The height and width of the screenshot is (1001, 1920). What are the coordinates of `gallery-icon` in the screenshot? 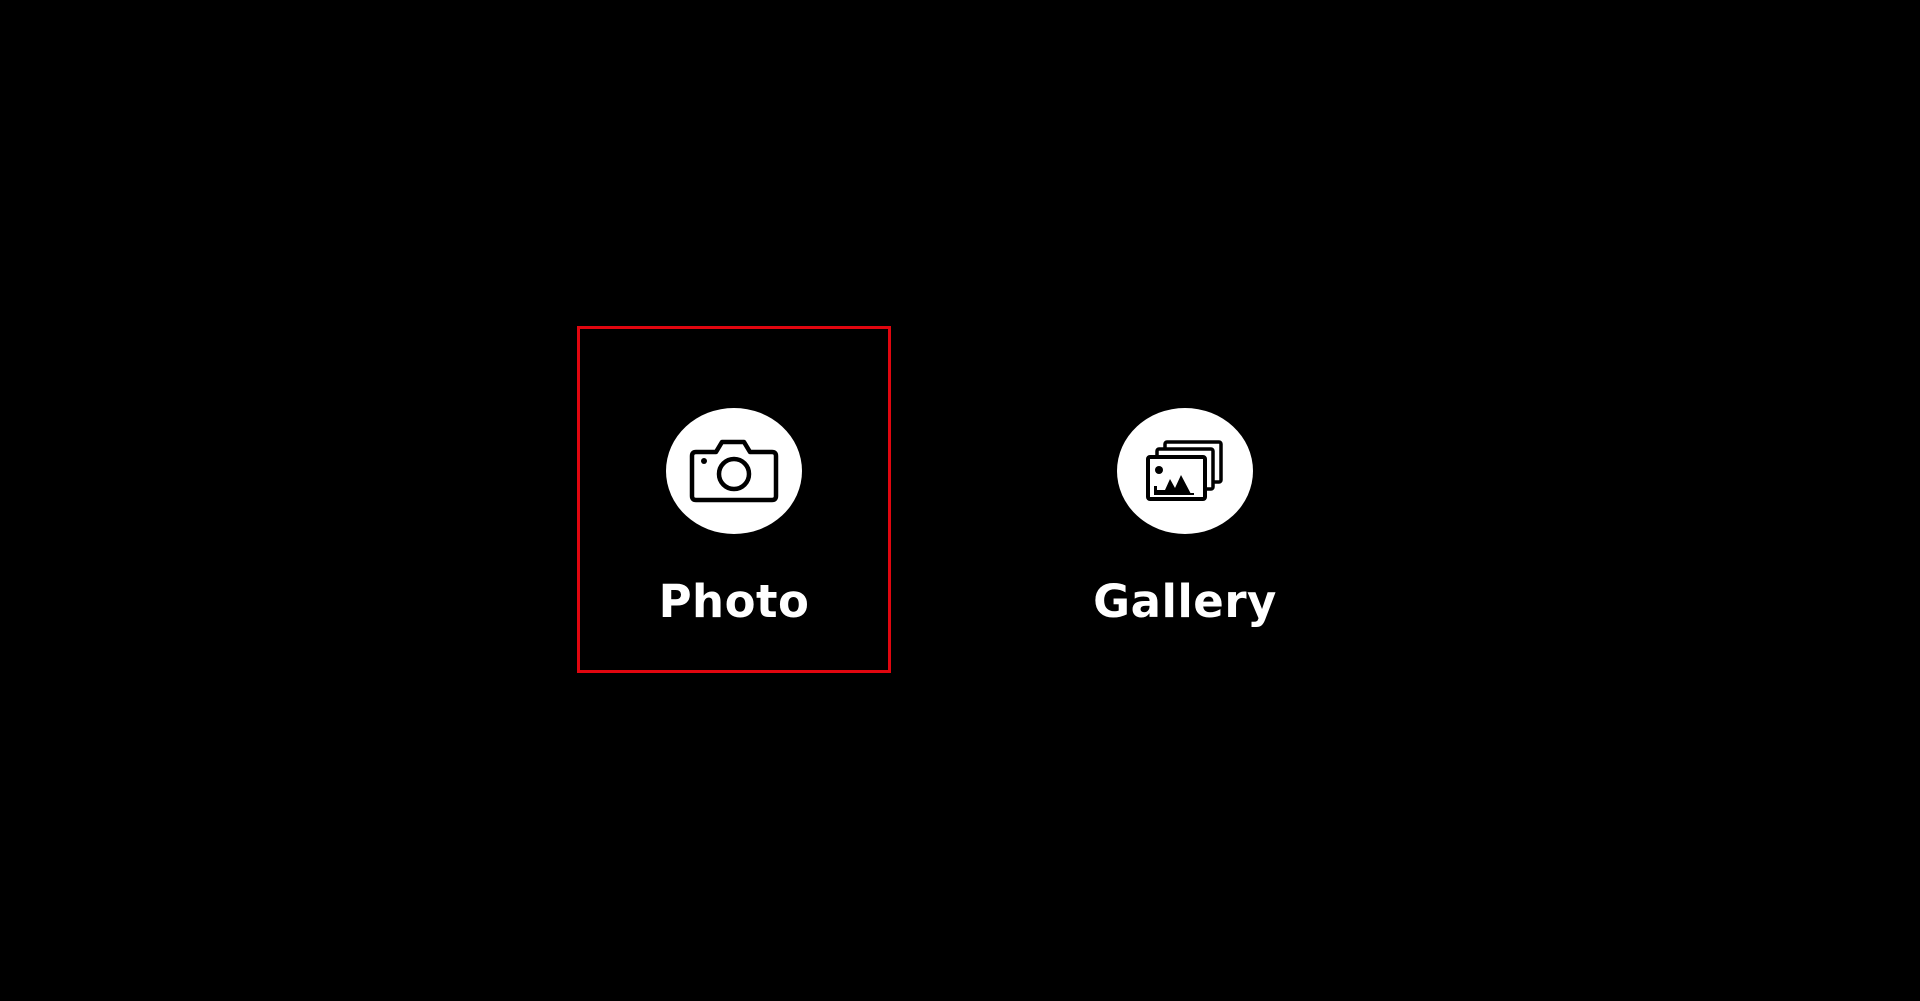 It's located at (1184, 470).